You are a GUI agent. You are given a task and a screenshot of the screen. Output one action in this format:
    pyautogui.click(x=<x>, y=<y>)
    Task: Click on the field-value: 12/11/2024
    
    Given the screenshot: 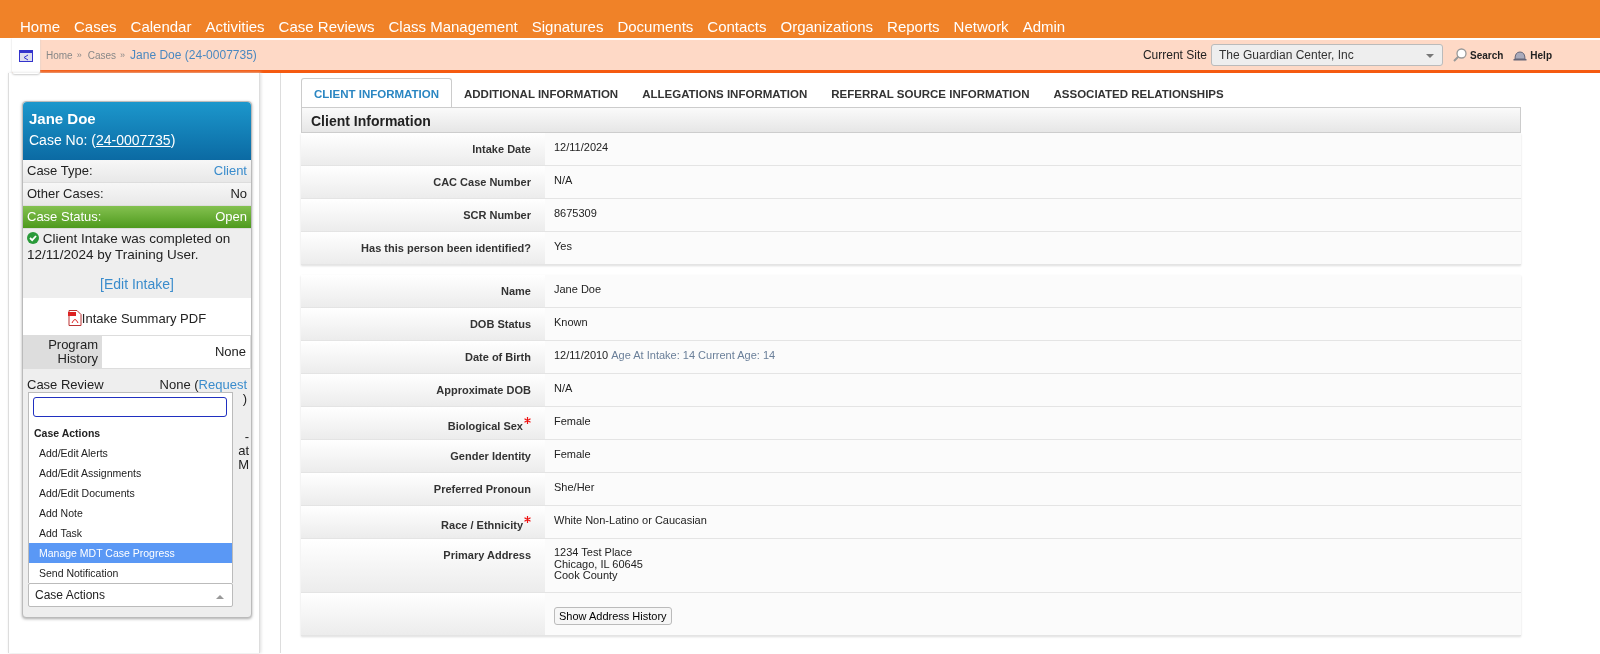 What is the action you would take?
    pyautogui.click(x=581, y=147)
    